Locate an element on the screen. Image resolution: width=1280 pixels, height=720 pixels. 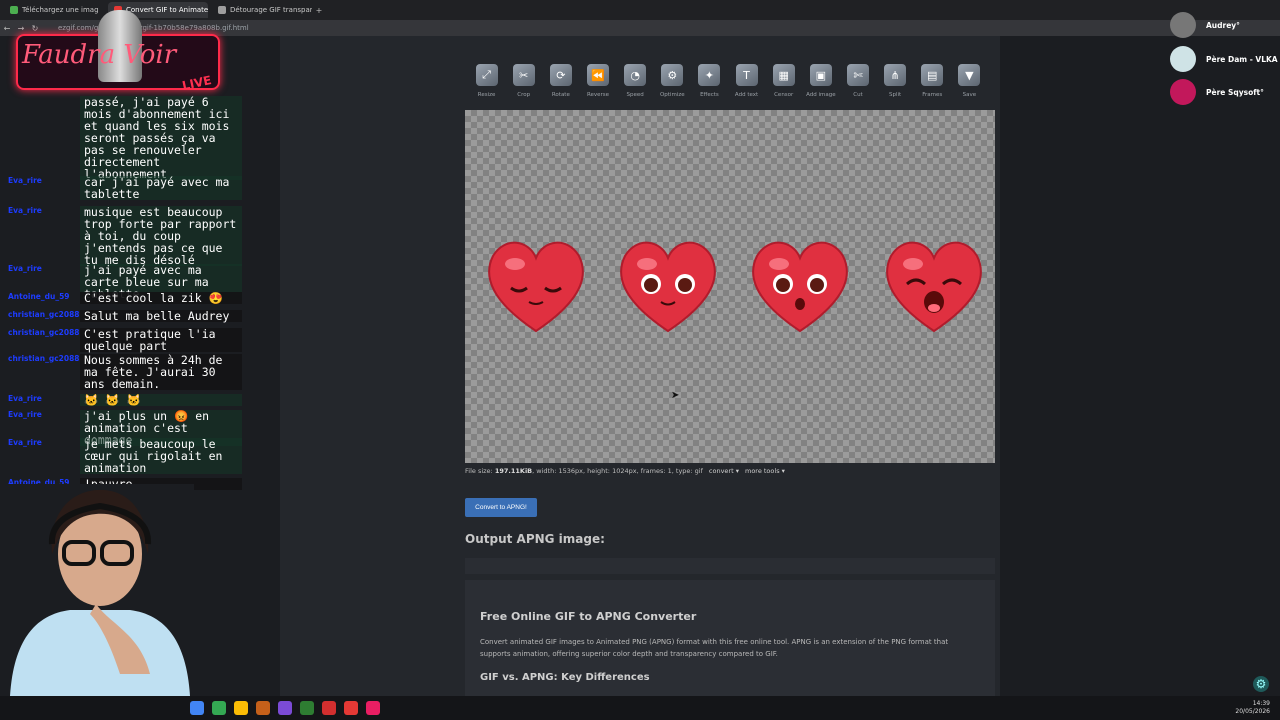
cut-icon: ✄ is located at coordinates (857, 75).